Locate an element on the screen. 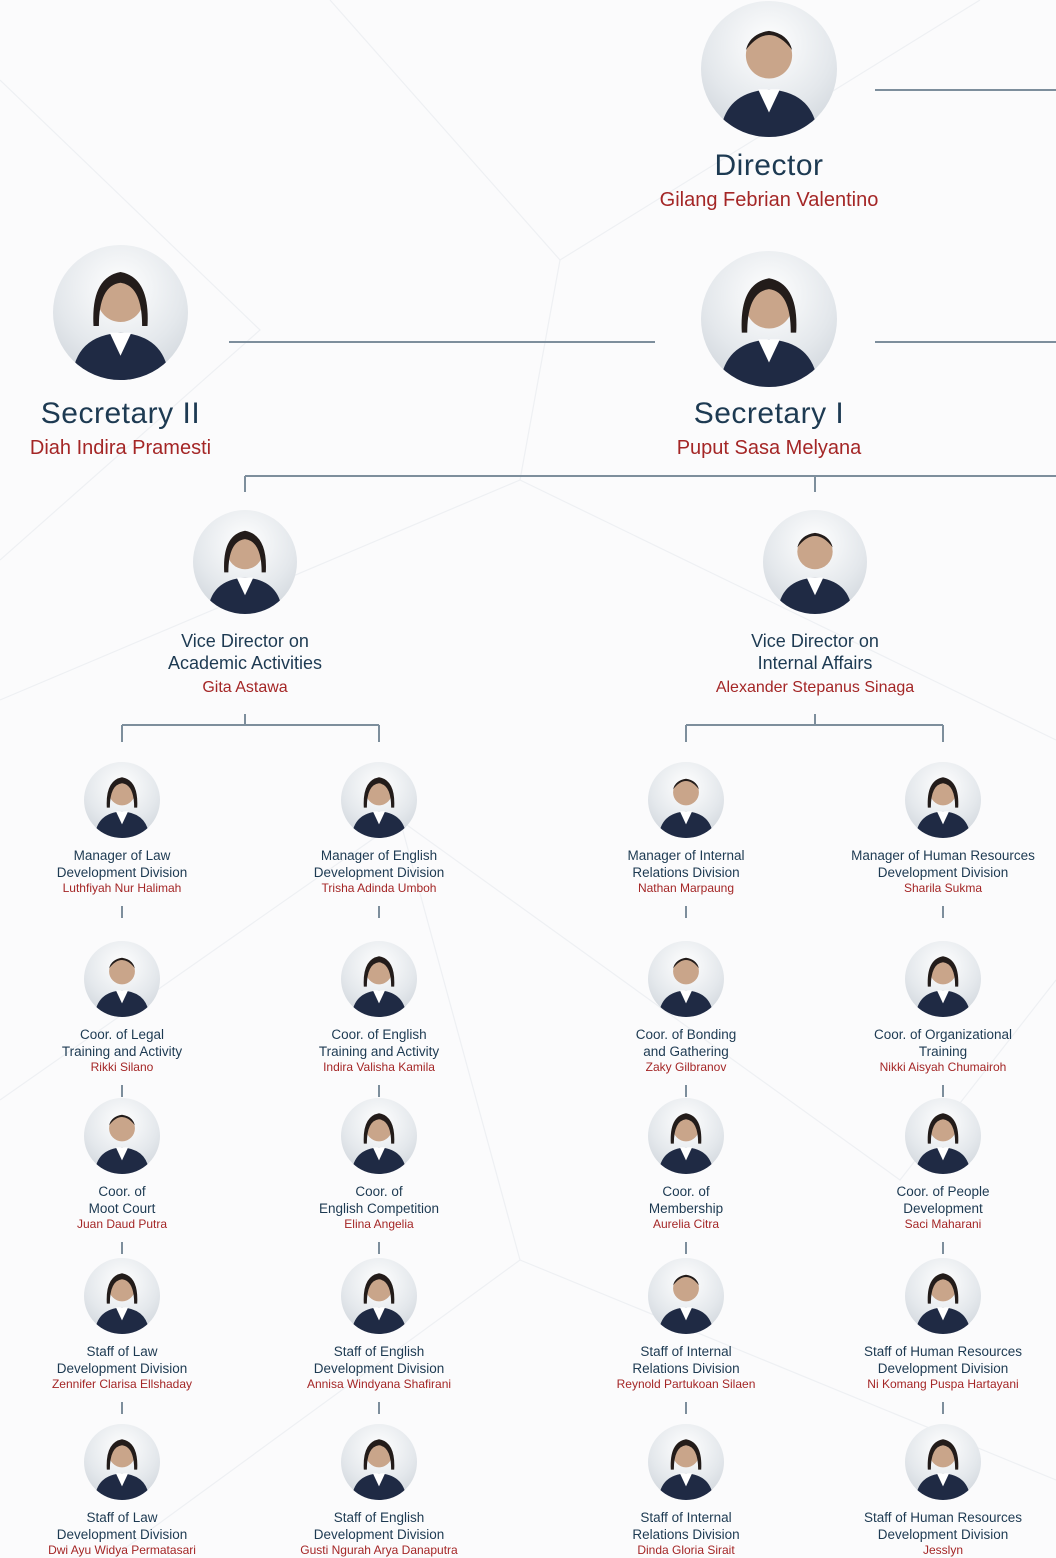 This screenshot has height=1558, width=1056. member-title-line: Staff of Law is located at coordinates (122, 1517).